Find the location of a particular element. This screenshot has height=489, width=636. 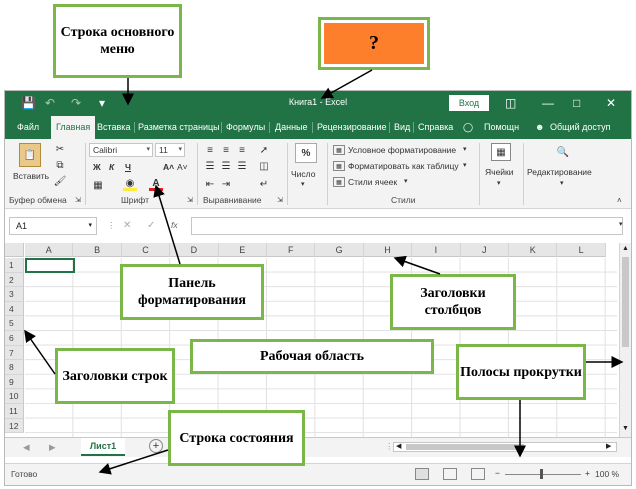

user-icon: ☻ is located at coordinates (539, 127).